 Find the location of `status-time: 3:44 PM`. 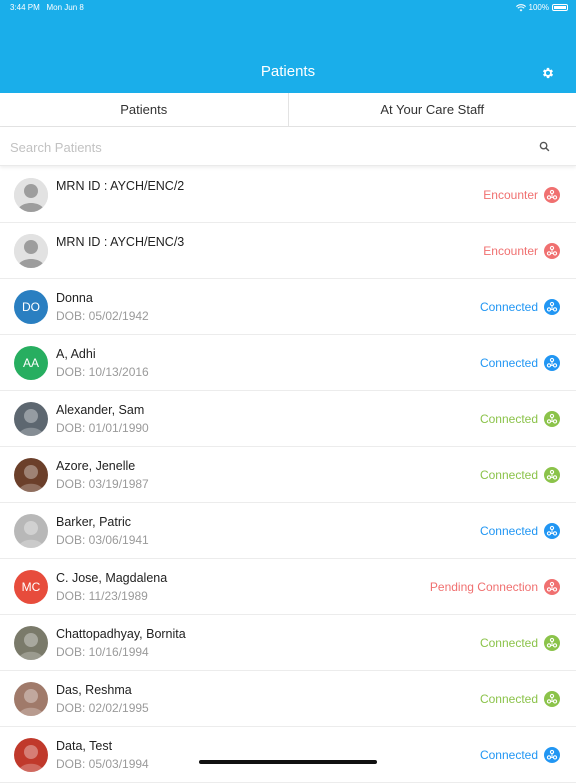

status-time: 3:44 PM is located at coordinates (25, 7).